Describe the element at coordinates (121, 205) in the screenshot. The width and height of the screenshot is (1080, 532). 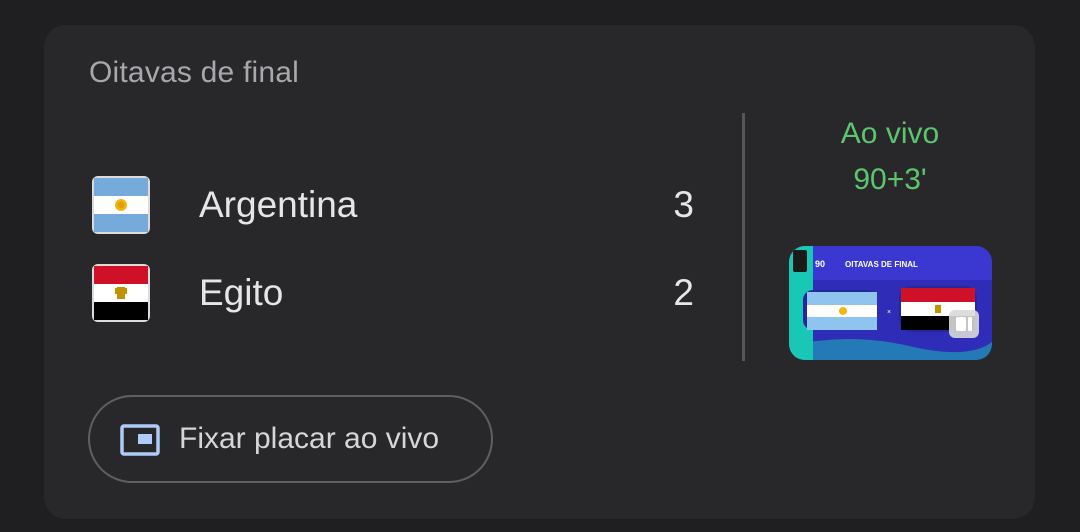
I see `argentina-flag-icon` at that location.